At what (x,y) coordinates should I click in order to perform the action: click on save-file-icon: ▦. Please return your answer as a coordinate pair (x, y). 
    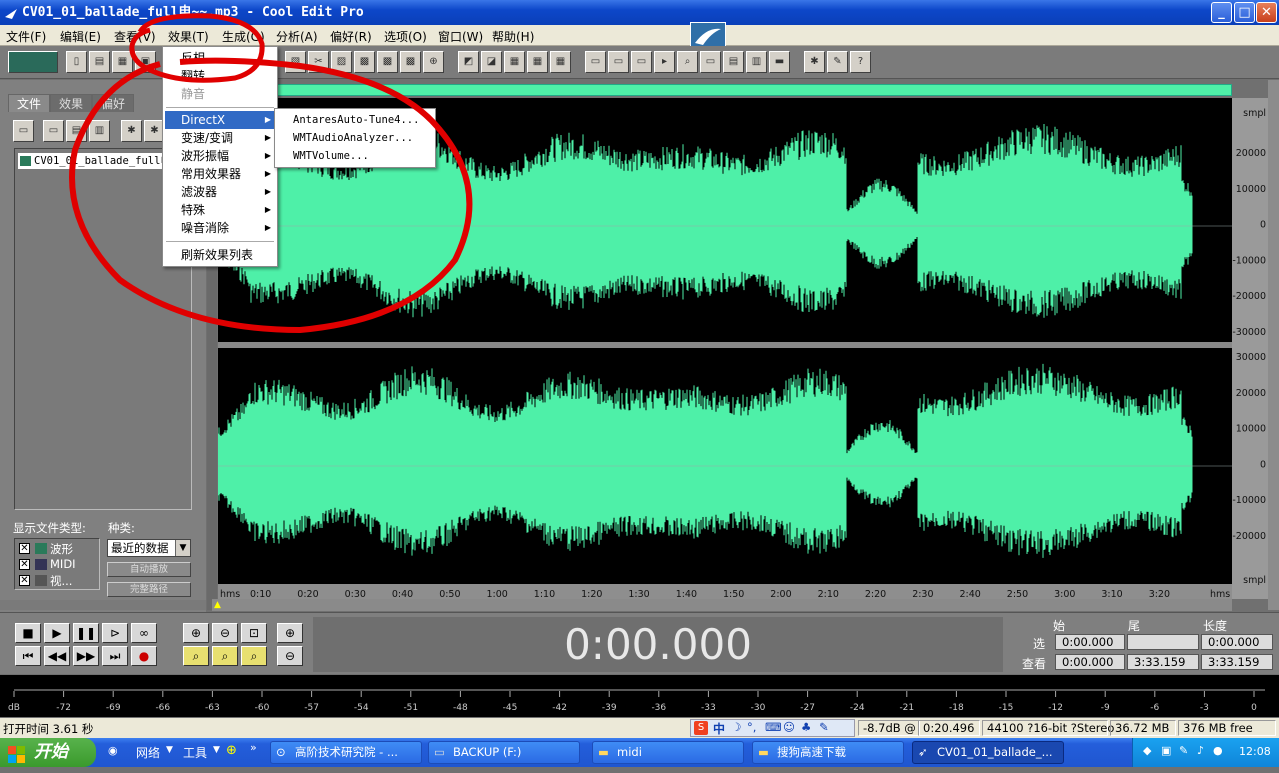
    Looking at the image, I should click on (122, 62).